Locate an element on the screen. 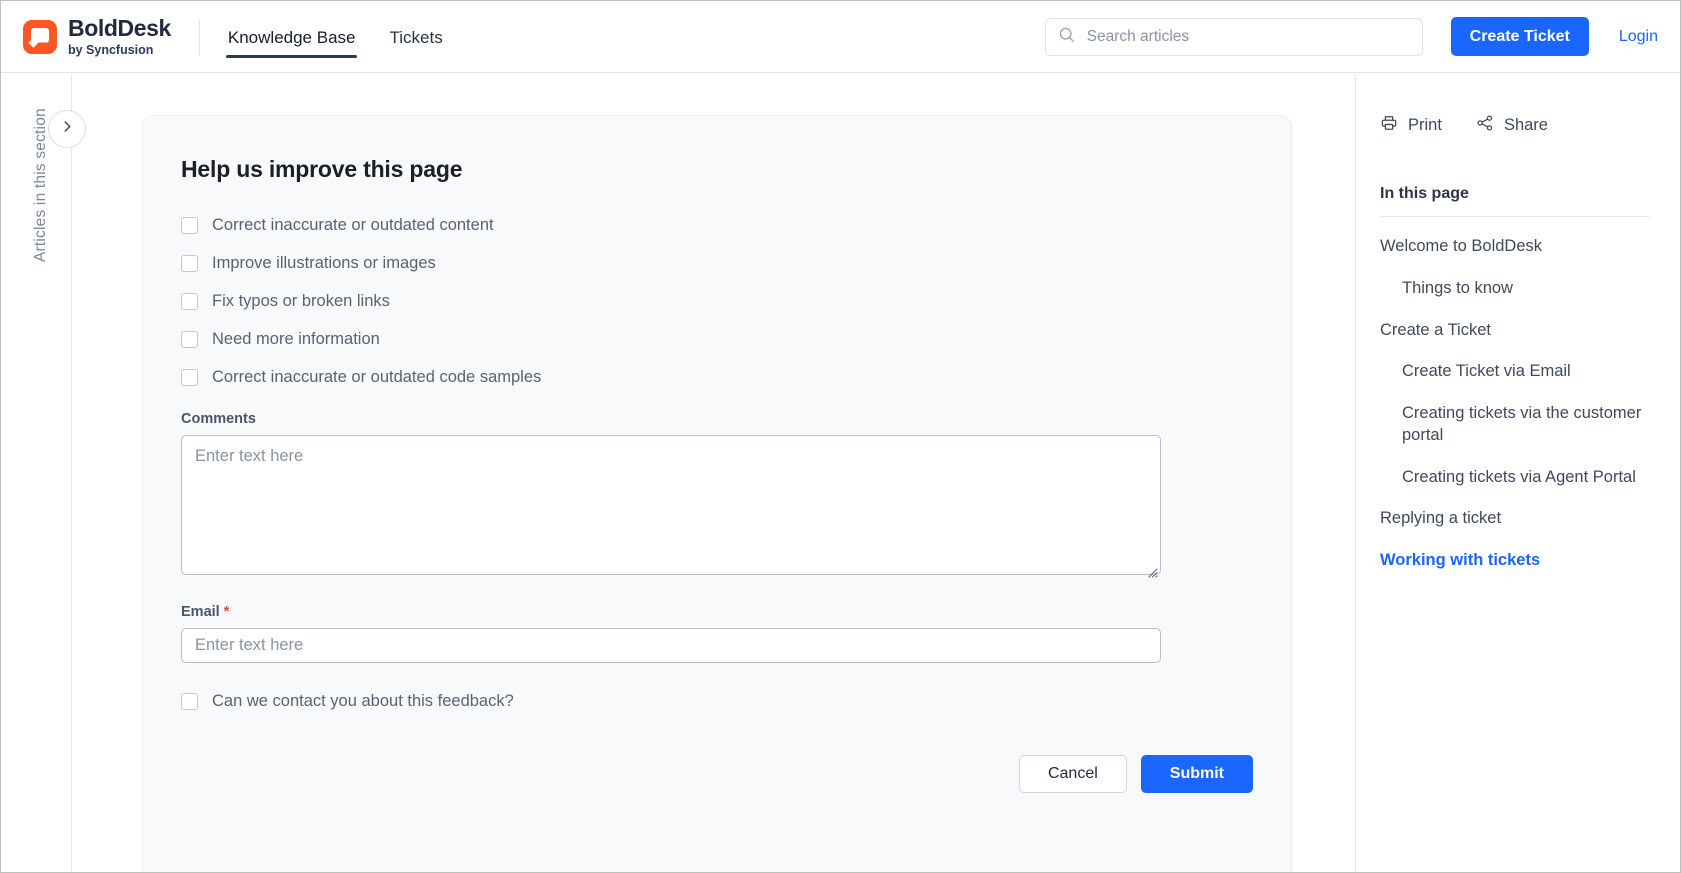  share-button: Share is located at coordinates (1512, 125).